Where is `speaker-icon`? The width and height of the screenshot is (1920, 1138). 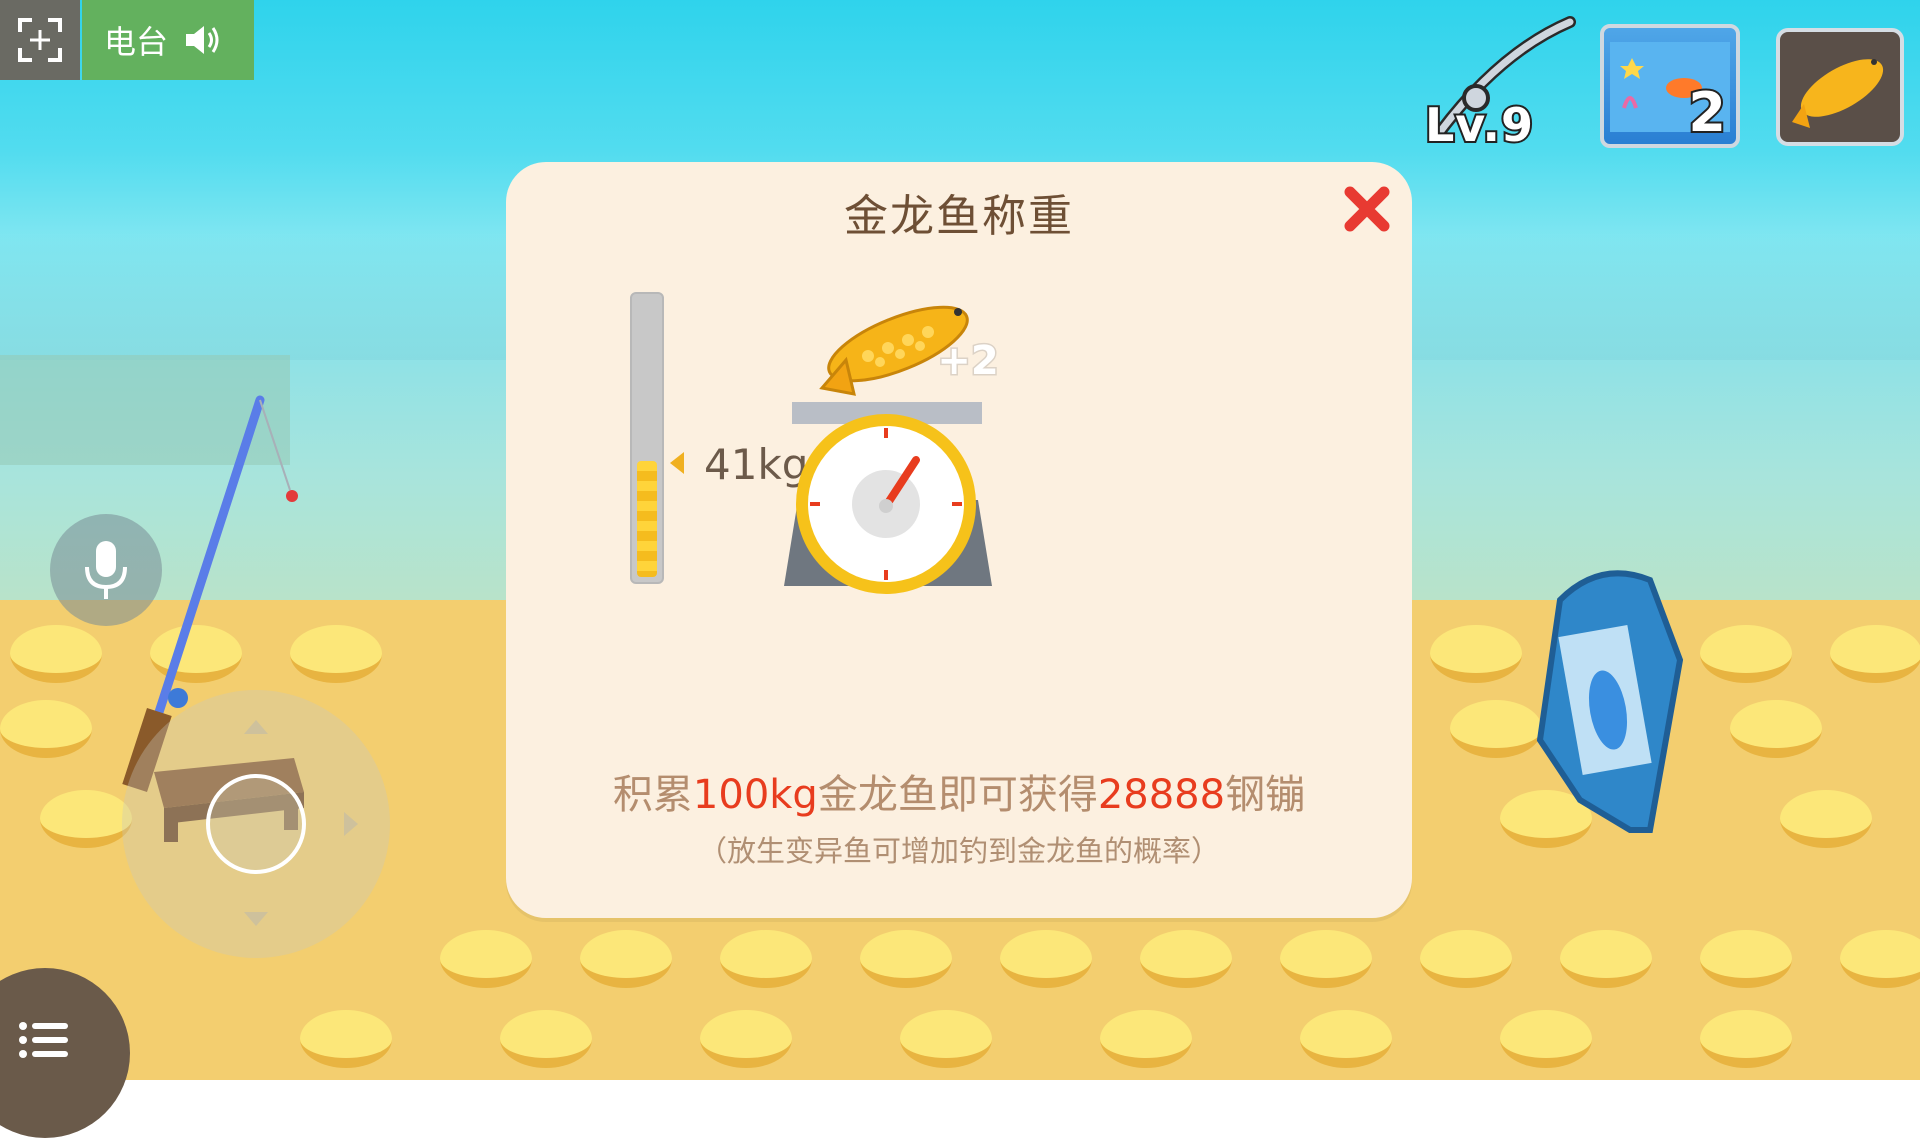
speaker-icon is located at coordinates (202, 40).